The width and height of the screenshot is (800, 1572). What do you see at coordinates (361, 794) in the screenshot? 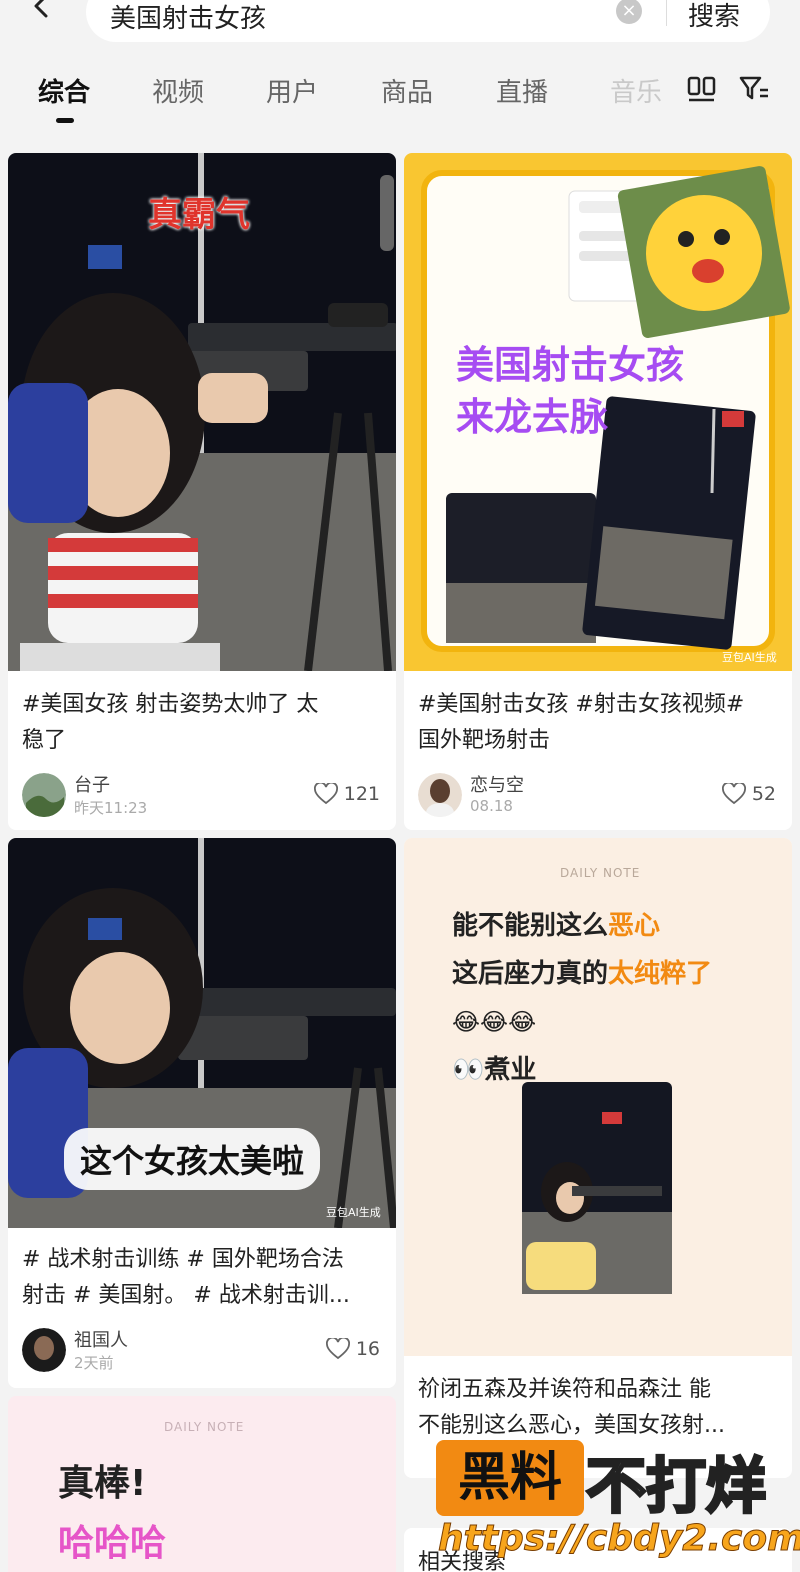
I see `like-count: 121` at bounding box center [361, 794].